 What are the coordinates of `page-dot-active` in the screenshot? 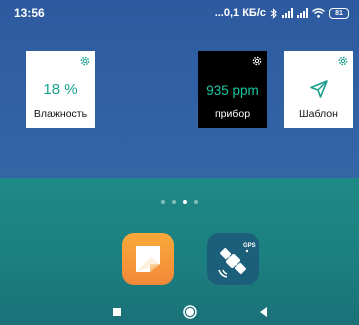 It's located at (185, 202).